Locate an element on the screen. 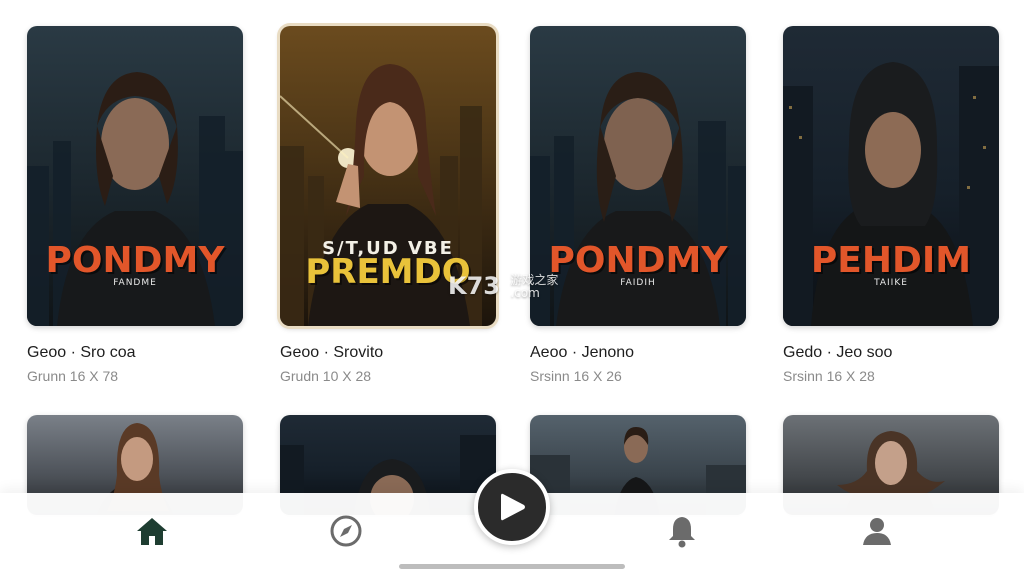  movie-poster: PONDMY FAIDIH is located at coordinates (638, 176).